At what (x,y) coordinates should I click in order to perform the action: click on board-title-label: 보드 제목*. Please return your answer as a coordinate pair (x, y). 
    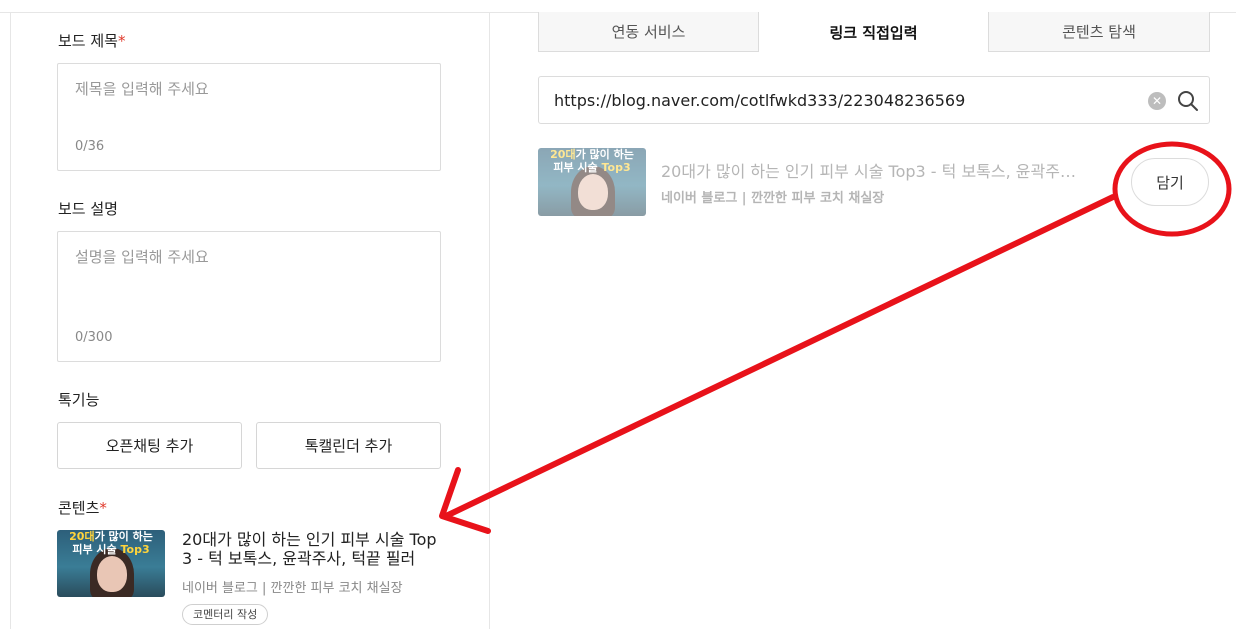
    Looking at the image, I should click on (91, 40).